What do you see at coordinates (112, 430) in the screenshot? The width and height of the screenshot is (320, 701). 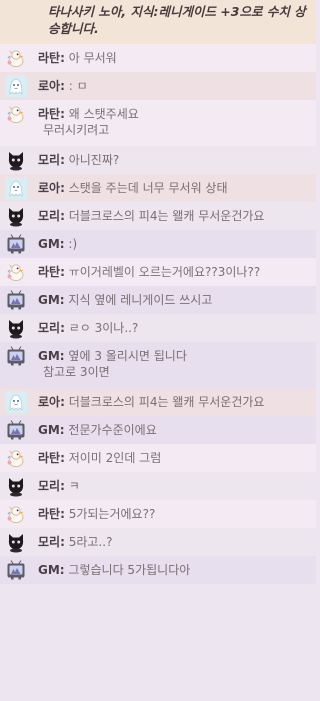 I see `message-text: 전문가수준이에요` at bounding box center [112, 430].